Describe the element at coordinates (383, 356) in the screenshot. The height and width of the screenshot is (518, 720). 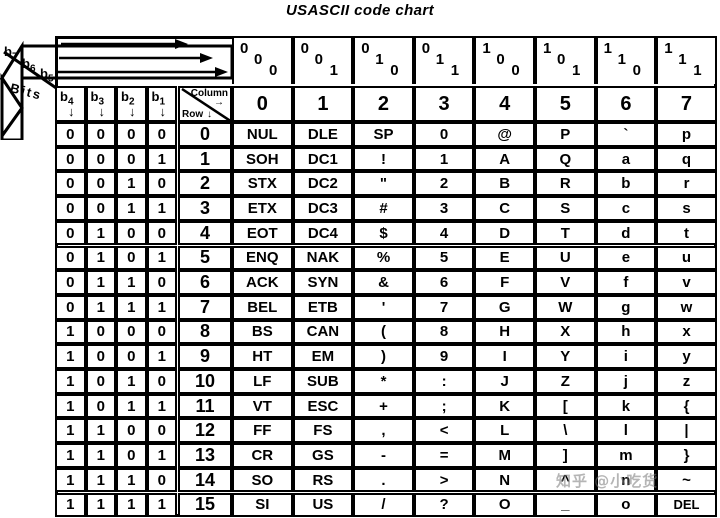
I see `cell-2-9: )` at that location.